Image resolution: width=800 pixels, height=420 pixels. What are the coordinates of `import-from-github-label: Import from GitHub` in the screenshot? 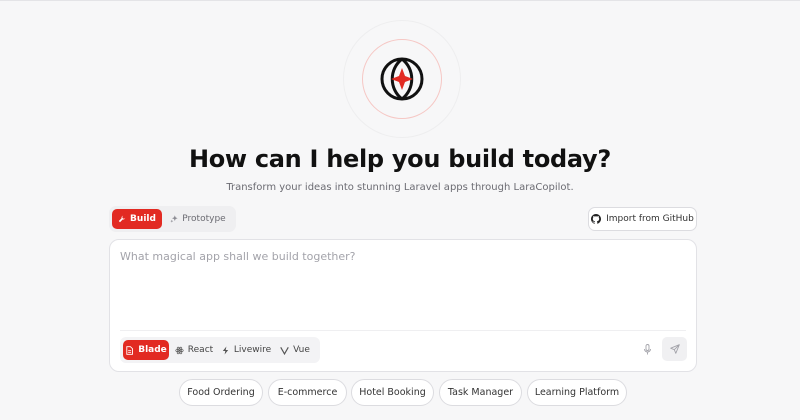 It's located at (650, 219).